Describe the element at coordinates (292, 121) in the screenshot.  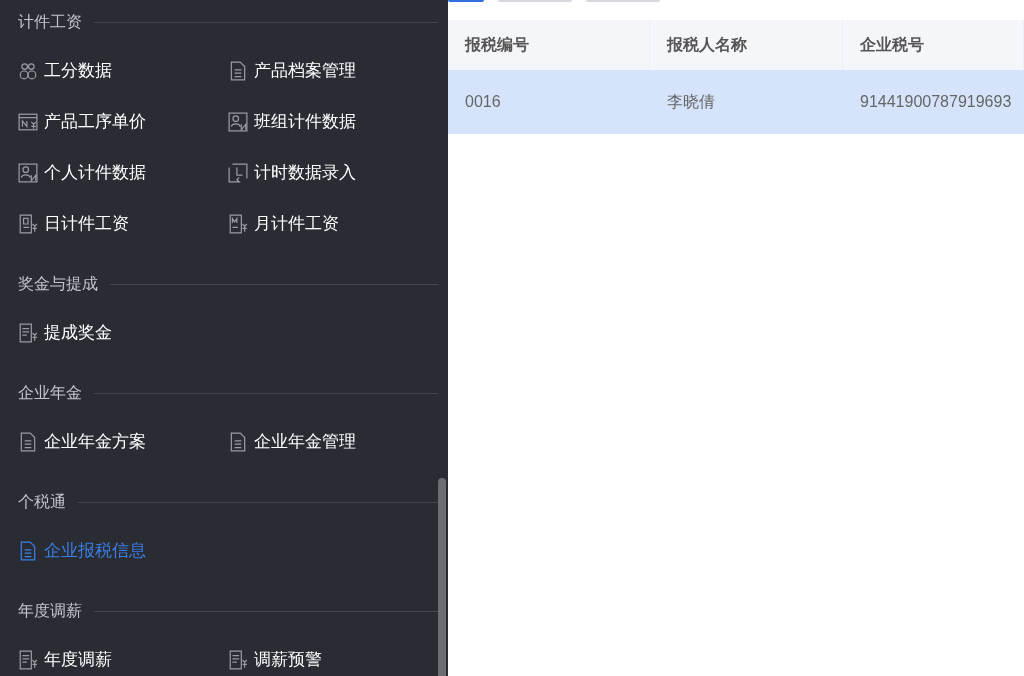
I see `menu-item: 班组计件数据` at that location.